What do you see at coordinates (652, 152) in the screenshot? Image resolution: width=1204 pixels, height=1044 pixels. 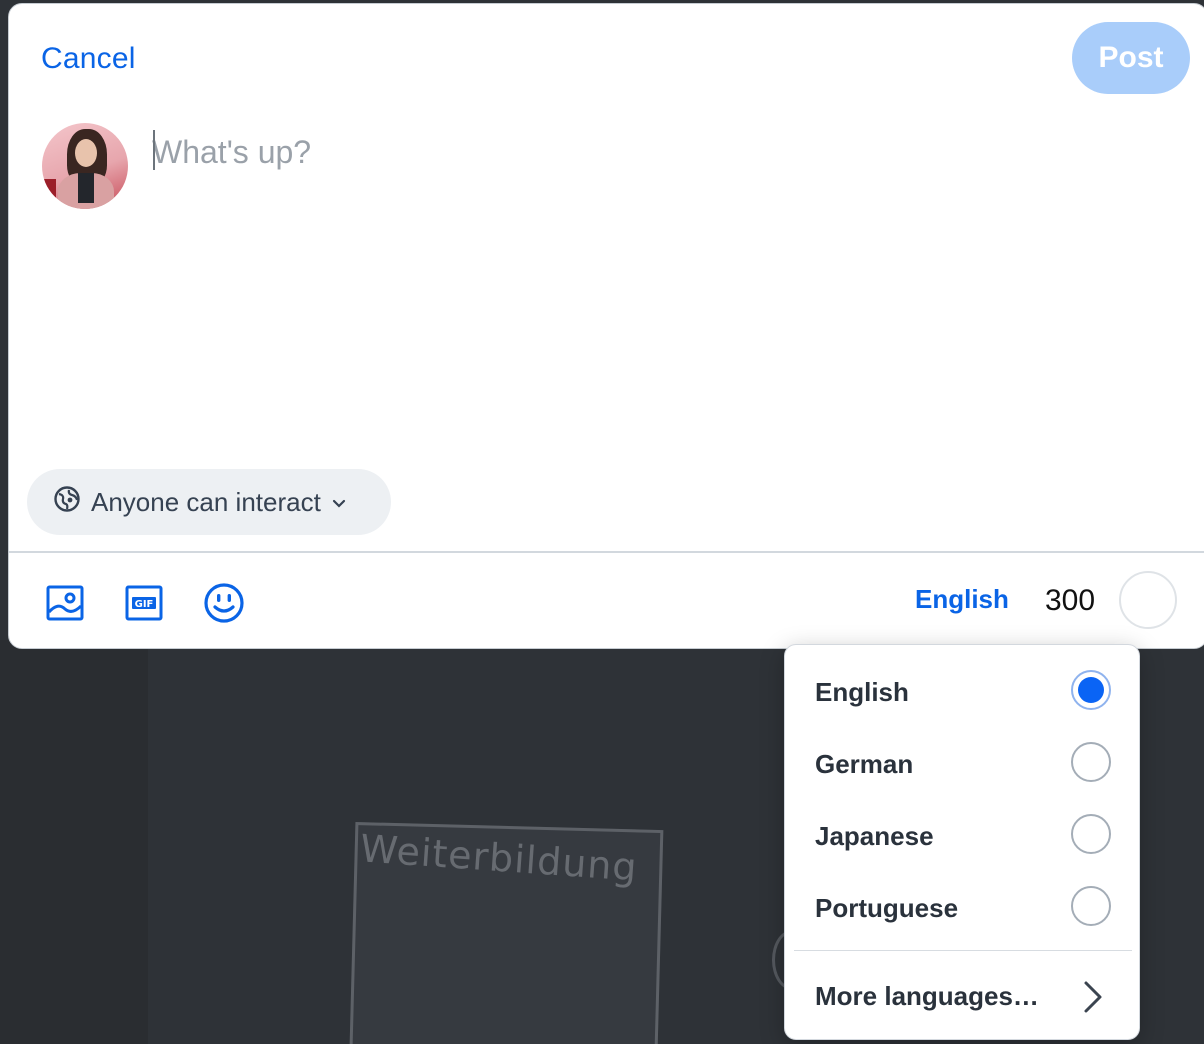 I see `post-text-input` at bounding box center [652, 152].